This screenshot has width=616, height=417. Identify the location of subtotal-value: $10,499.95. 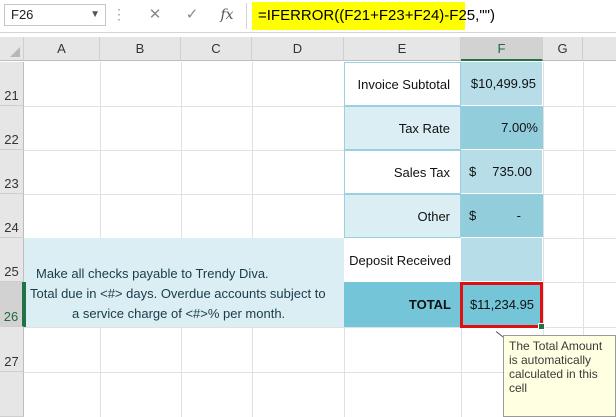
(502, 84).